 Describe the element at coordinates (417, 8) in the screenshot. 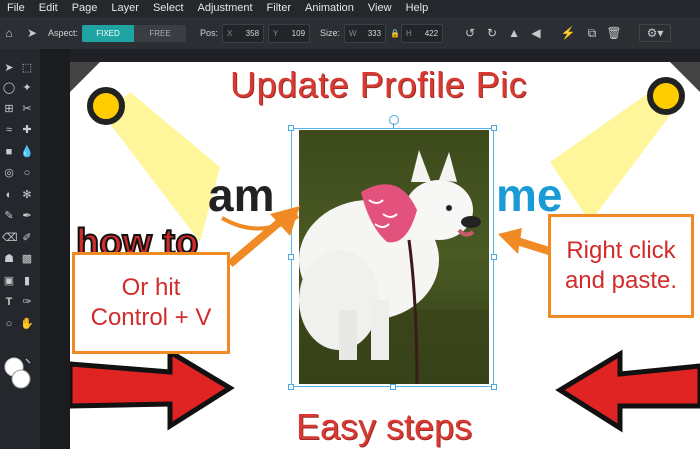

I see `menu-help: Help` at that location.